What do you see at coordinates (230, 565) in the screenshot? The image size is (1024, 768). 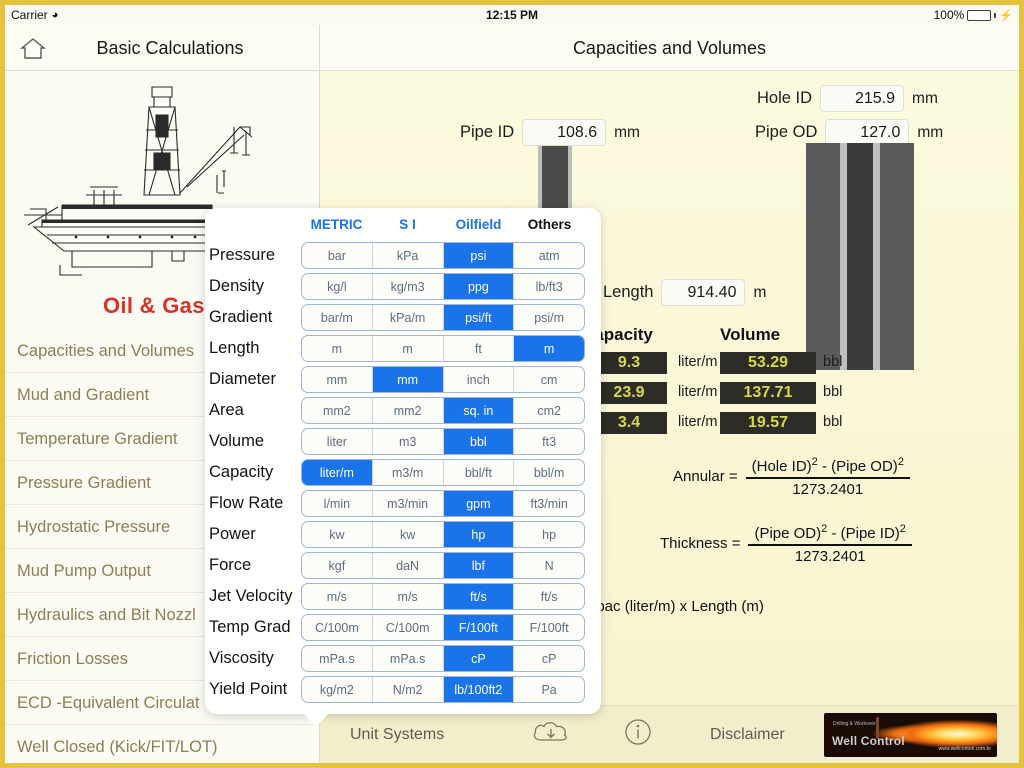 I see `unit-row-label: Force` at bounding box center [230, 565].